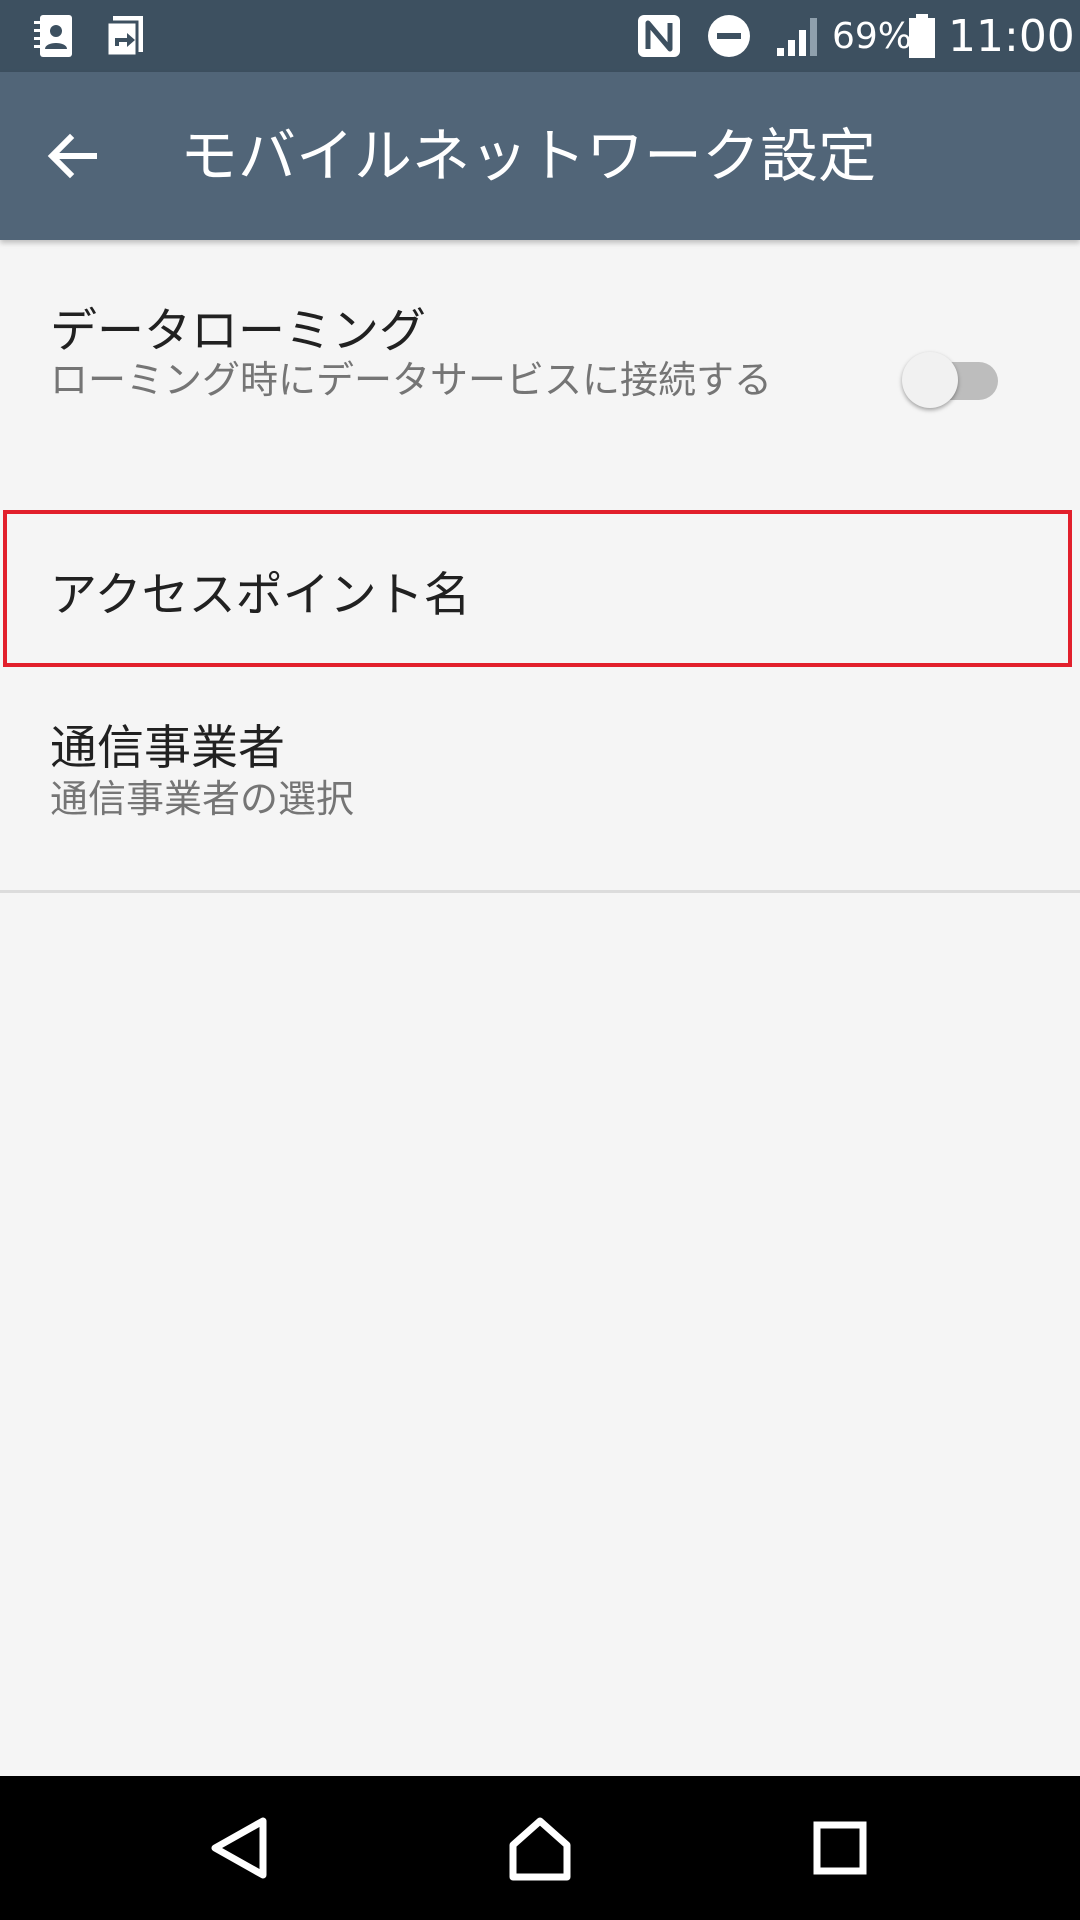 The height and width of the screenshot is (1920, 1080). Describe the element at coordinates (528, 156) in the screenshot. I see `page-title: モバイルネットワーク設定` at that location.